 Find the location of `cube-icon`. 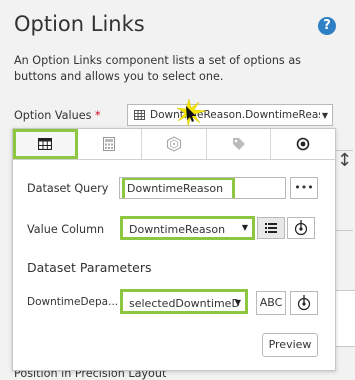

cube-icon is located at coordinates (174, 144).